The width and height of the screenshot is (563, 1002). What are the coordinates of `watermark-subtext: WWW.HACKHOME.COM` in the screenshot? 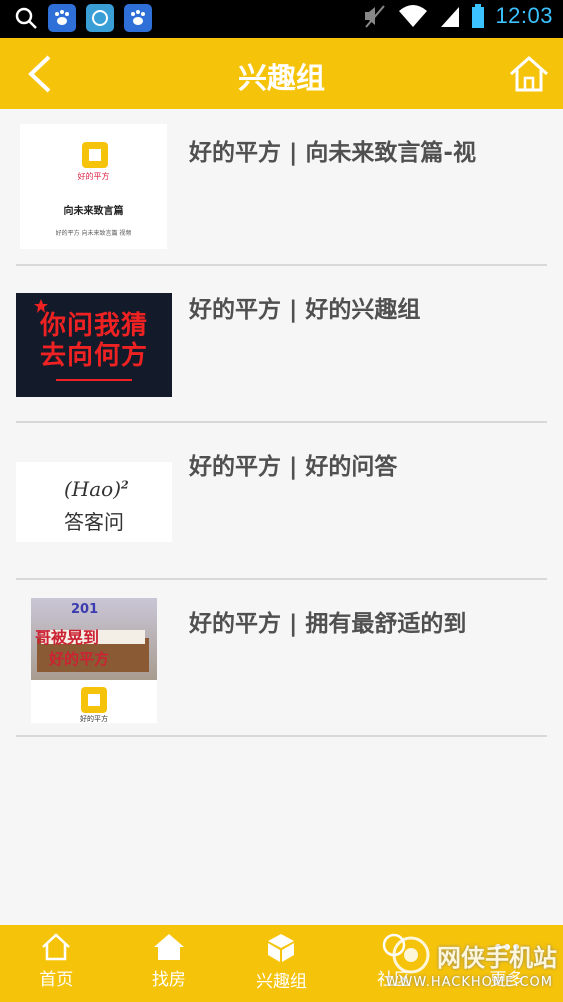 It's located at (469, 982).